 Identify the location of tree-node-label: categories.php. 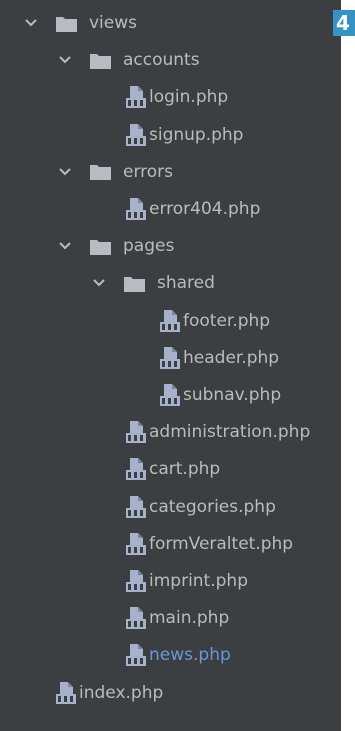
(212, 506).